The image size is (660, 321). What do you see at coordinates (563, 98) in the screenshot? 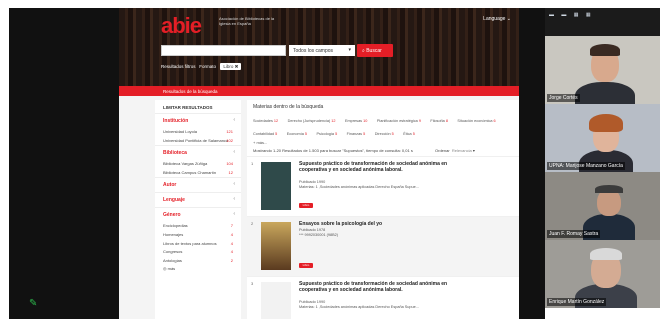
I see `participant-name: Jorge Cortés` at bounding box center [563, 98].